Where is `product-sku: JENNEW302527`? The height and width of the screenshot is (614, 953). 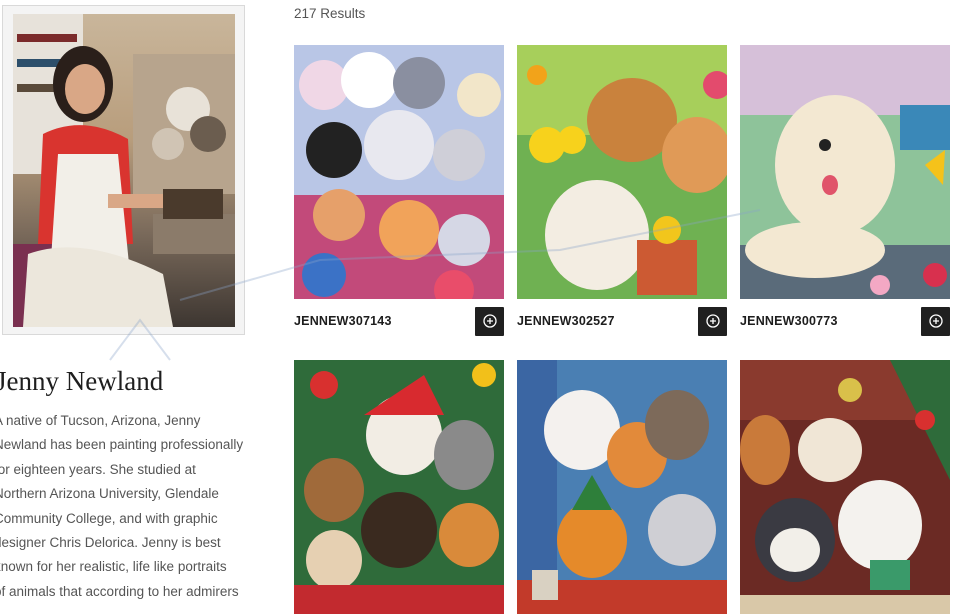
product-sku: JENNEW302527 is located at coordinates (566, 321).